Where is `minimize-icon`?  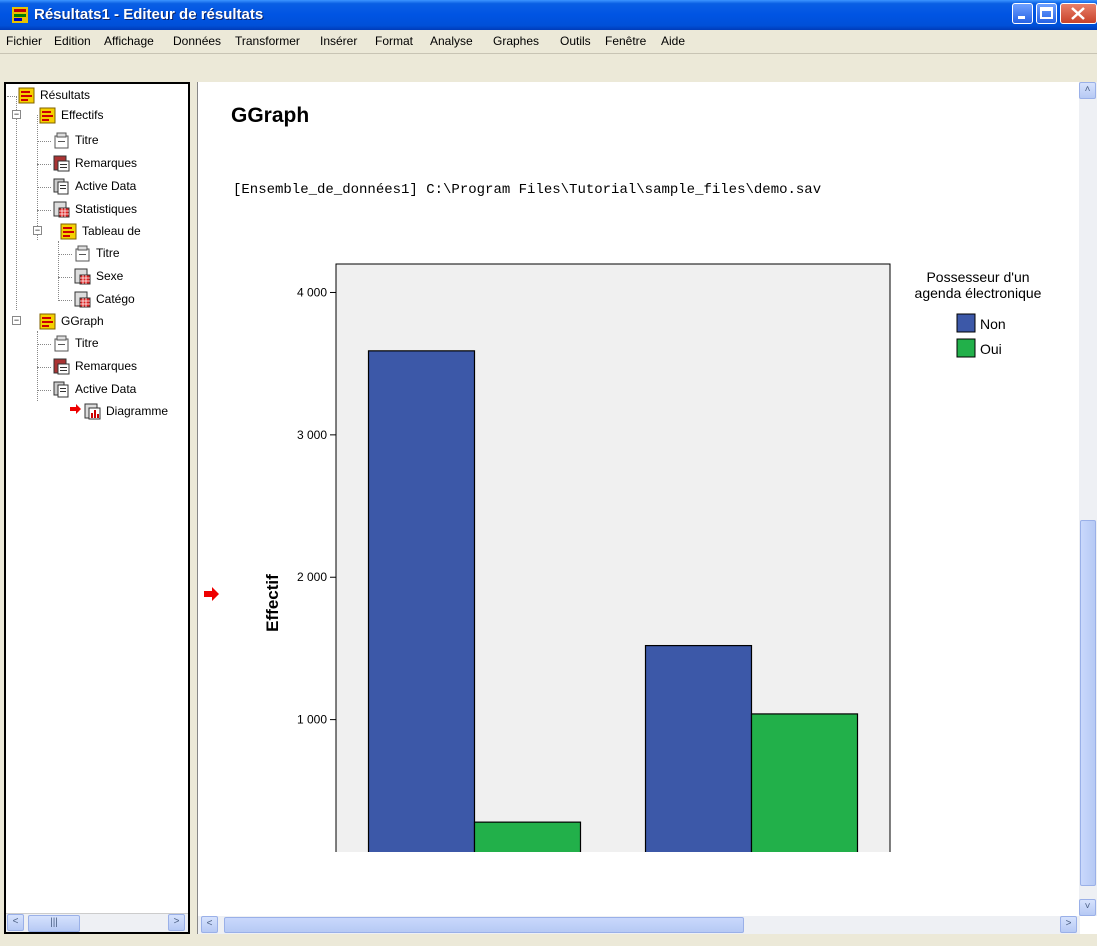
minimize-icon is located at coordinates (1021, 17).